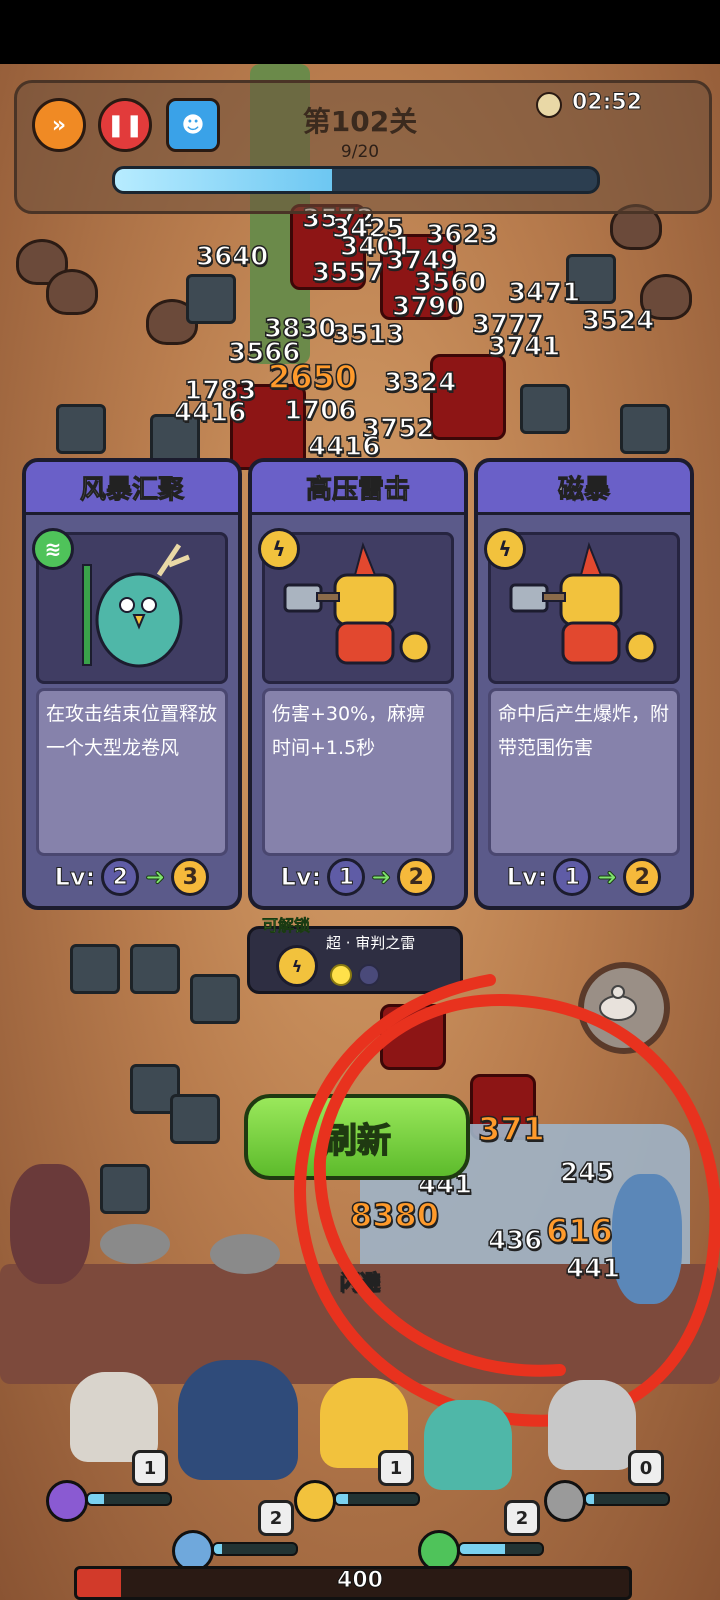  What do you see at coordinates (99, 1583) in the screenshot?
I see `base-hp-fill` at bounding box center [99, 1583].